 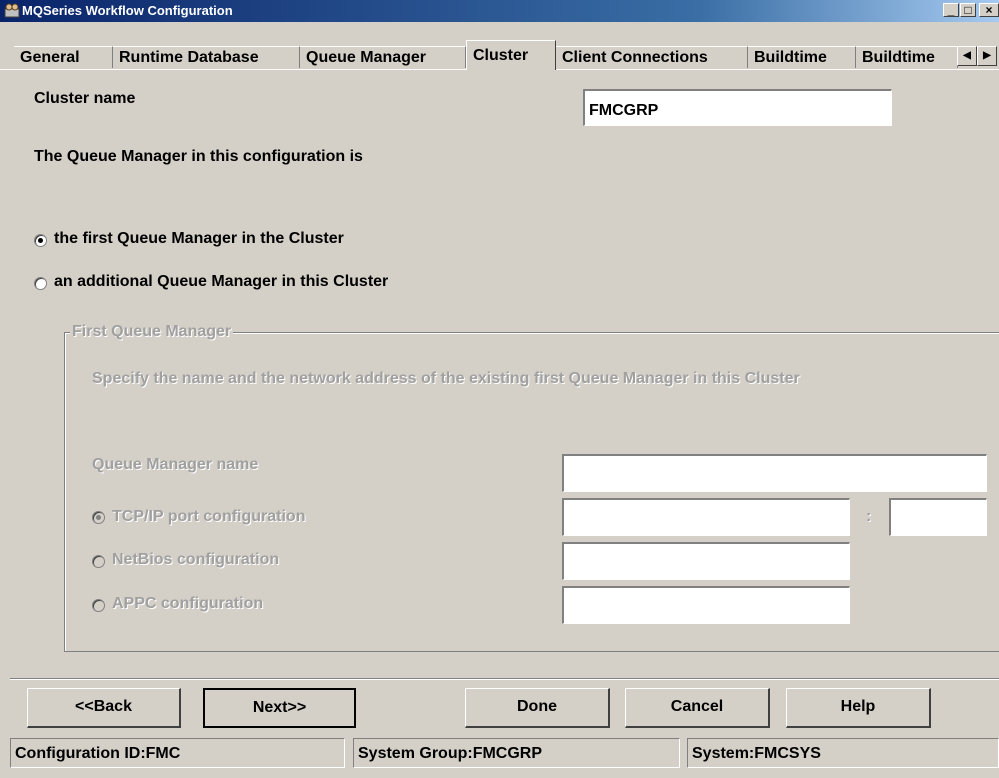 What do you see at coordinates (706, 561) in the screenshot?
I see `netbios-input` at bounding box center [706, 561].